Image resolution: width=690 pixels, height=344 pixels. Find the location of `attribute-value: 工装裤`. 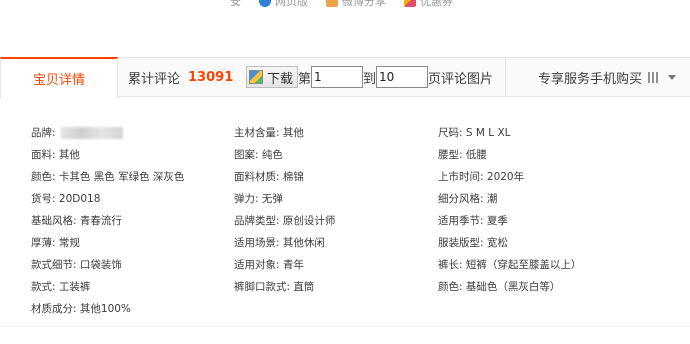

attribute-value: 工装裤 is located at coordinates (74, 287).